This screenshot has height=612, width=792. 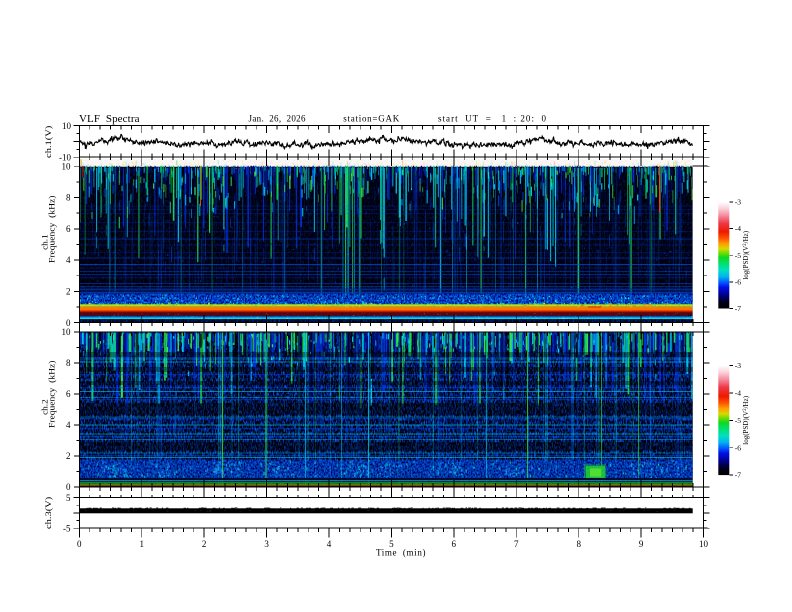 I want to click on svg-text: 3, so click(x=266, y=544).